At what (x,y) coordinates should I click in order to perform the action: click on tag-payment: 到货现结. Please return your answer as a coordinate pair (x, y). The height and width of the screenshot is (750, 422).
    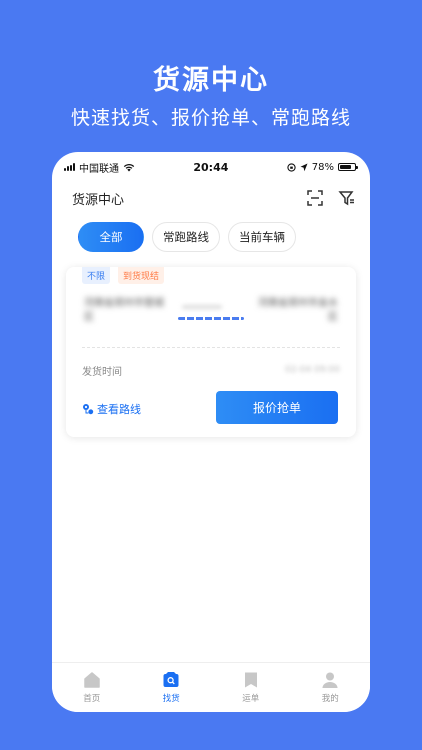
    Looking at the image, I should click on (141, 275).